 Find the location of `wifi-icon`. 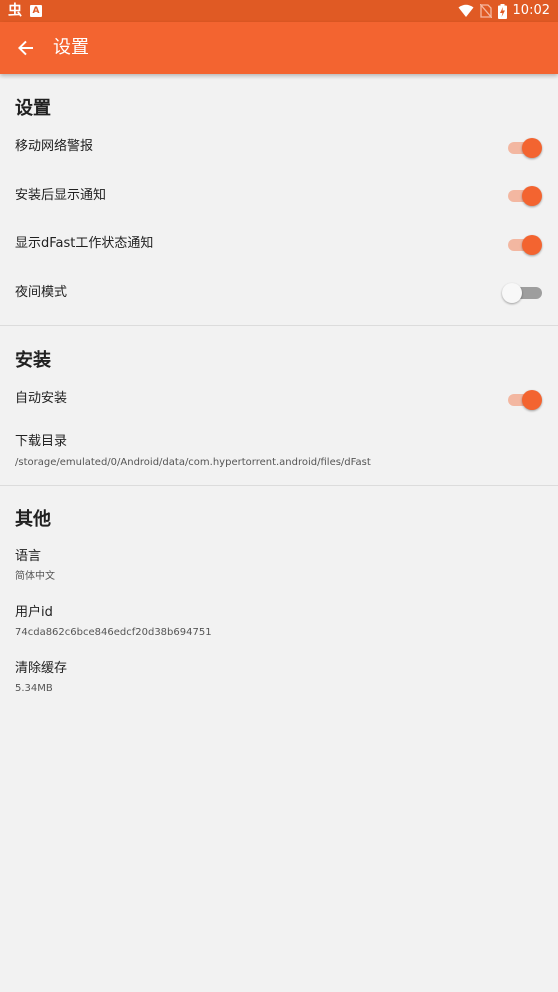

wifi-icon is located at coordinates (466, 10).